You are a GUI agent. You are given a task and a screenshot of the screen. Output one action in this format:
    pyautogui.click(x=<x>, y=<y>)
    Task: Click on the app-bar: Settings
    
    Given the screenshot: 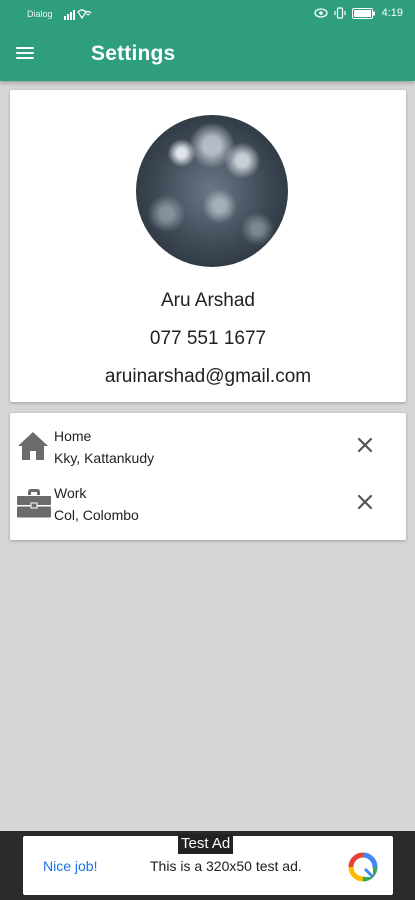 What is the action you would take?
    pyautogui.click(x=207, y=55)
    